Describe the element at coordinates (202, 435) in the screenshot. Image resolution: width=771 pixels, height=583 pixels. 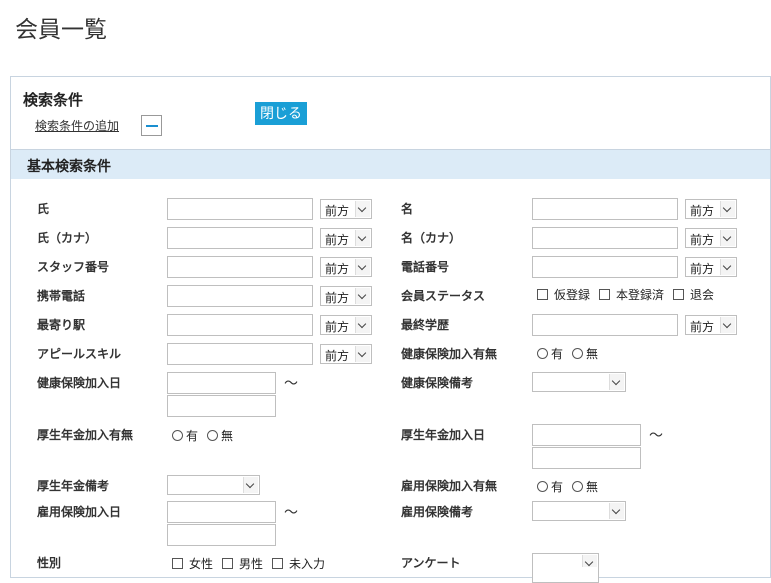
I see `pension-flag-options: 有 無` at that location.